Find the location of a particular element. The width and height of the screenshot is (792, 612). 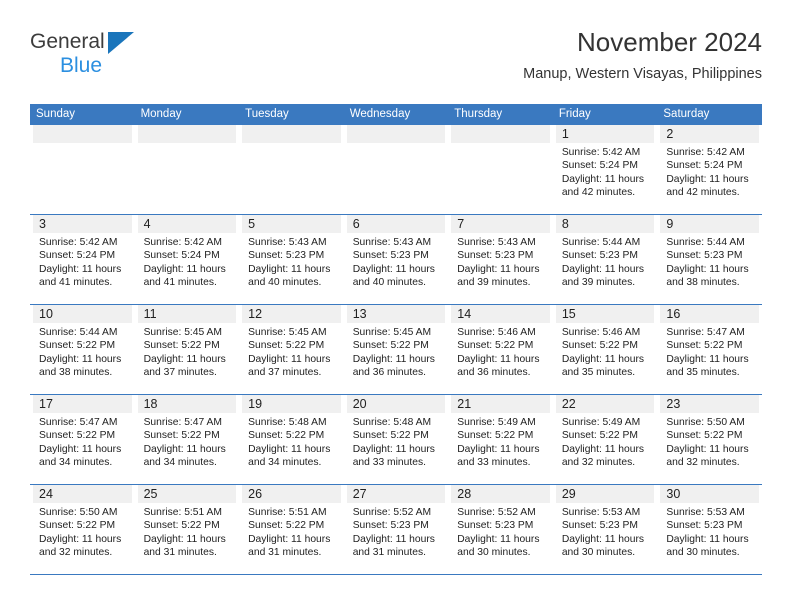

generalblue-logo: General Blue is located at coordinates (90, 56).